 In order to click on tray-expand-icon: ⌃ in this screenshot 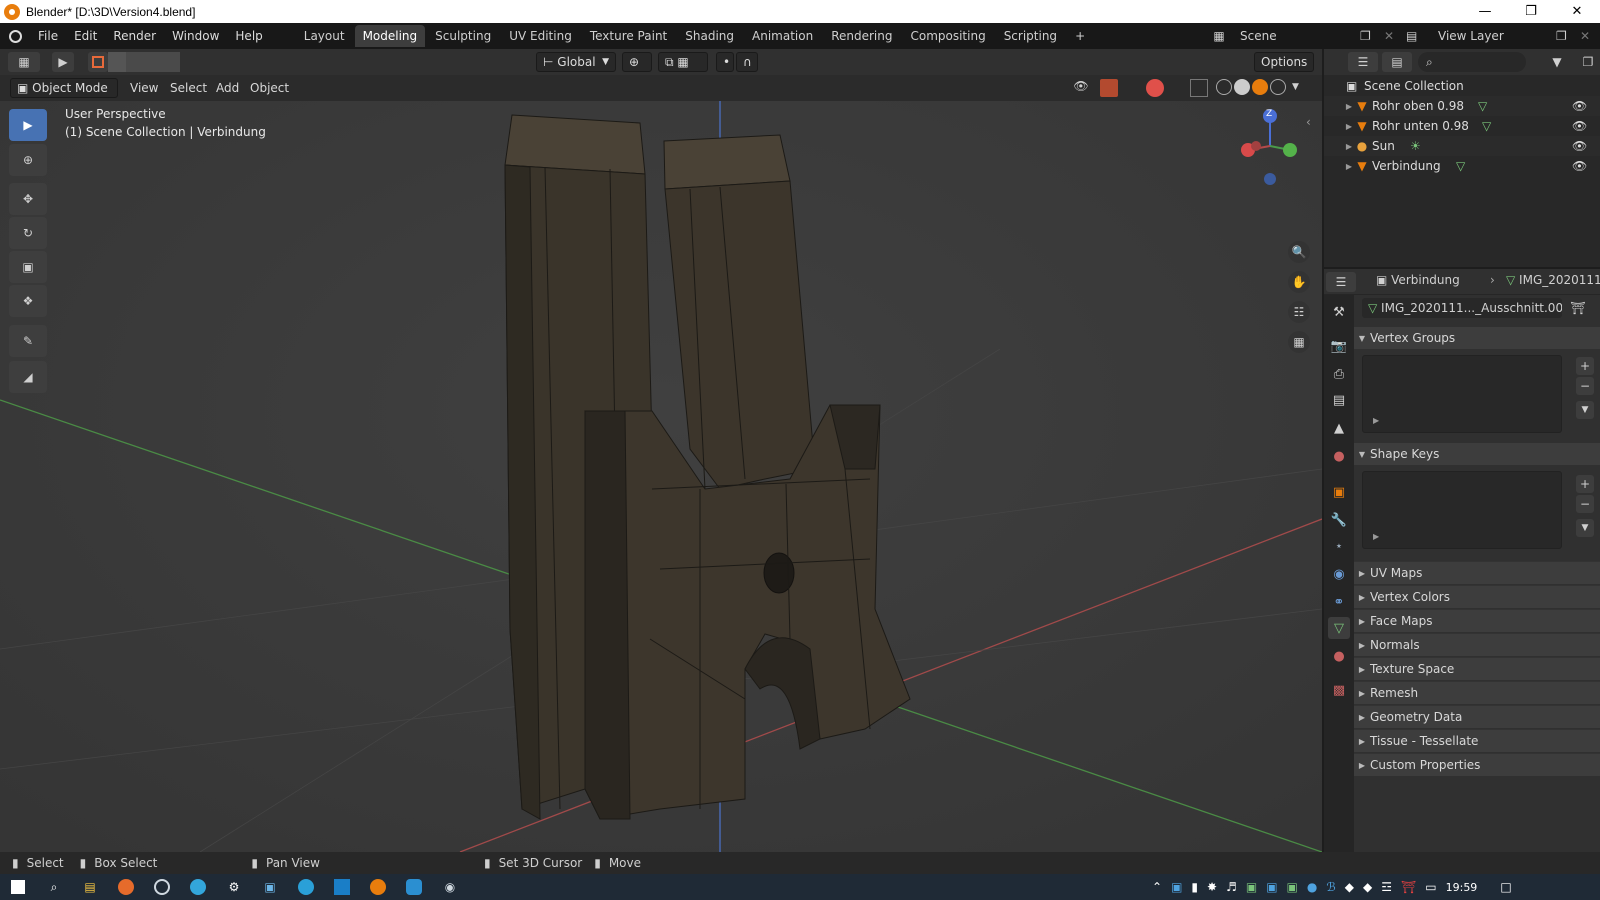, I will do `click(1157, 887)`.